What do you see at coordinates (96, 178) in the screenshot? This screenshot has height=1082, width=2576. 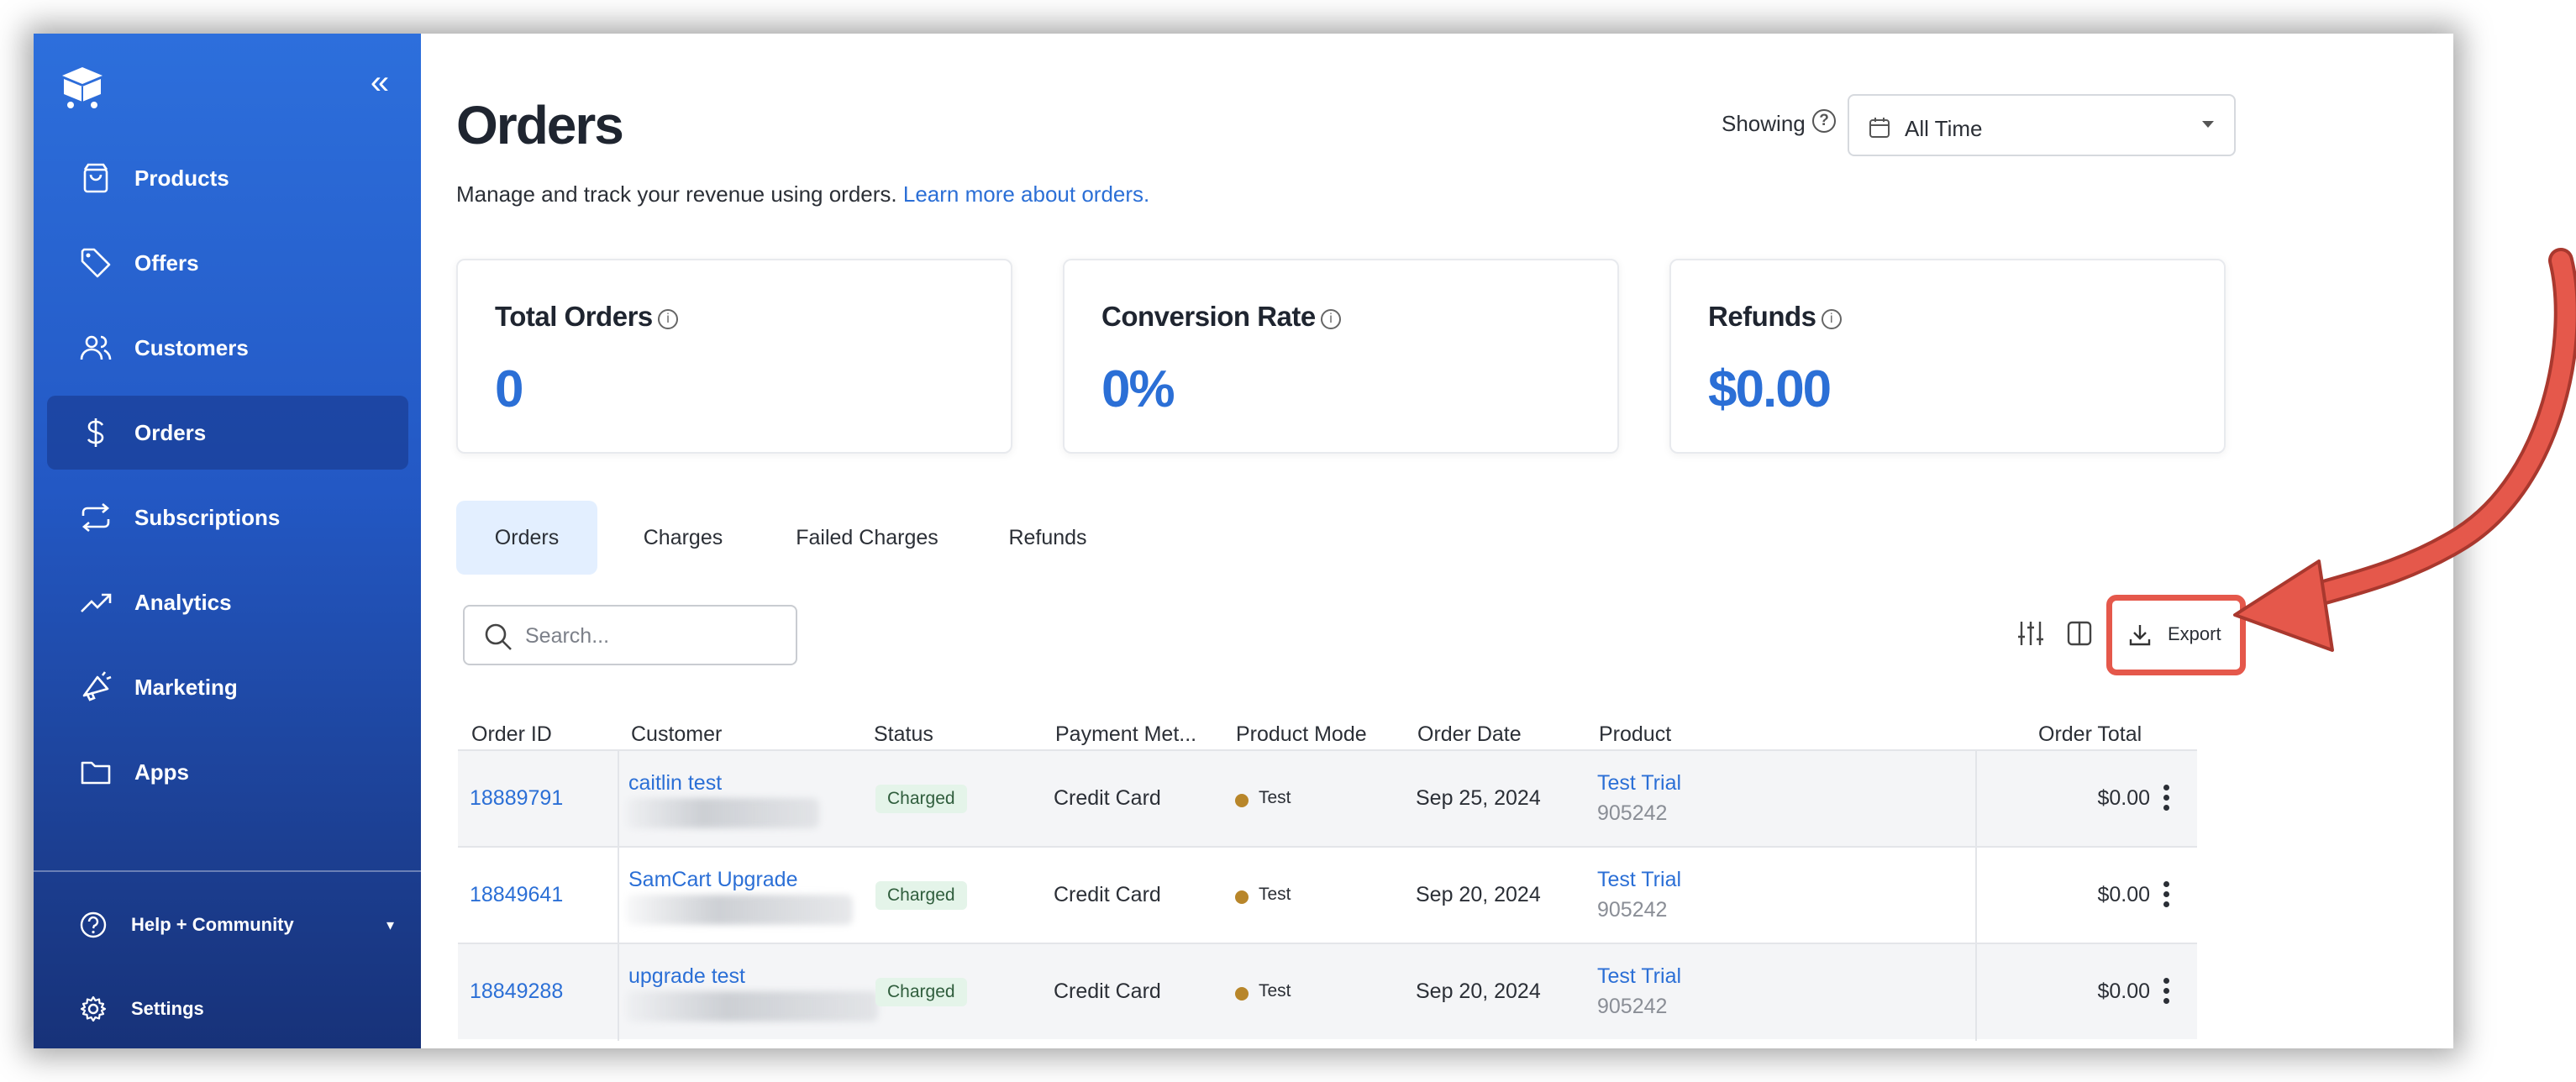 I see `shopping-bag-icon` at bounding box center [96, 178].